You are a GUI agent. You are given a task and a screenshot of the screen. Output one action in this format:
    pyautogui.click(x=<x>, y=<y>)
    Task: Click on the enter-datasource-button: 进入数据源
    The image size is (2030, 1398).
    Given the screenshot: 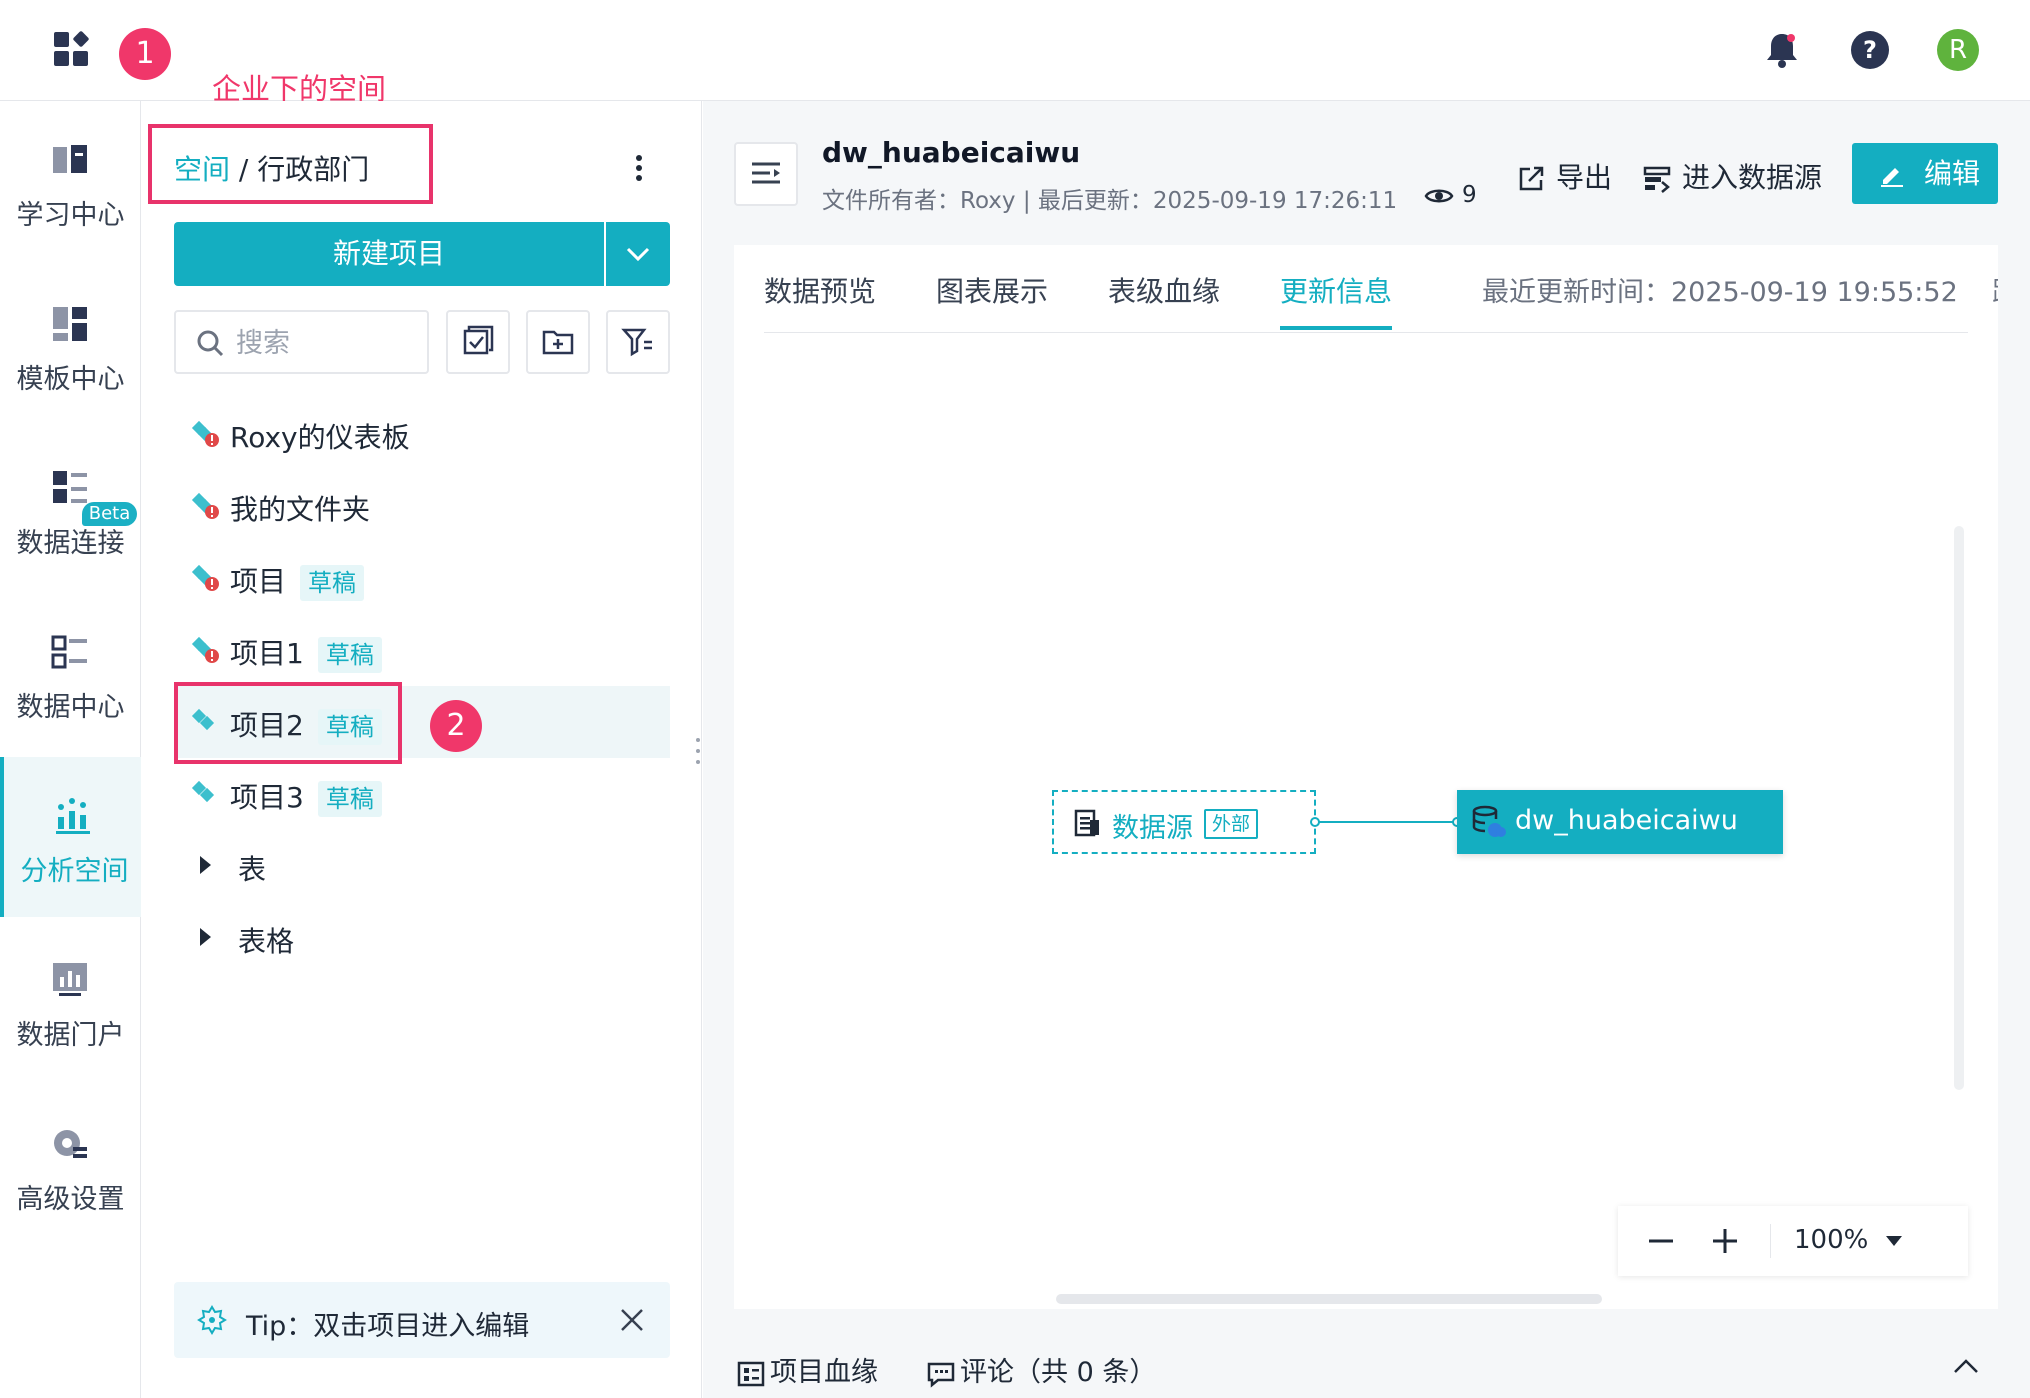 What is the action you would take?
    pyautogui.click(x=1732, y=176)
    